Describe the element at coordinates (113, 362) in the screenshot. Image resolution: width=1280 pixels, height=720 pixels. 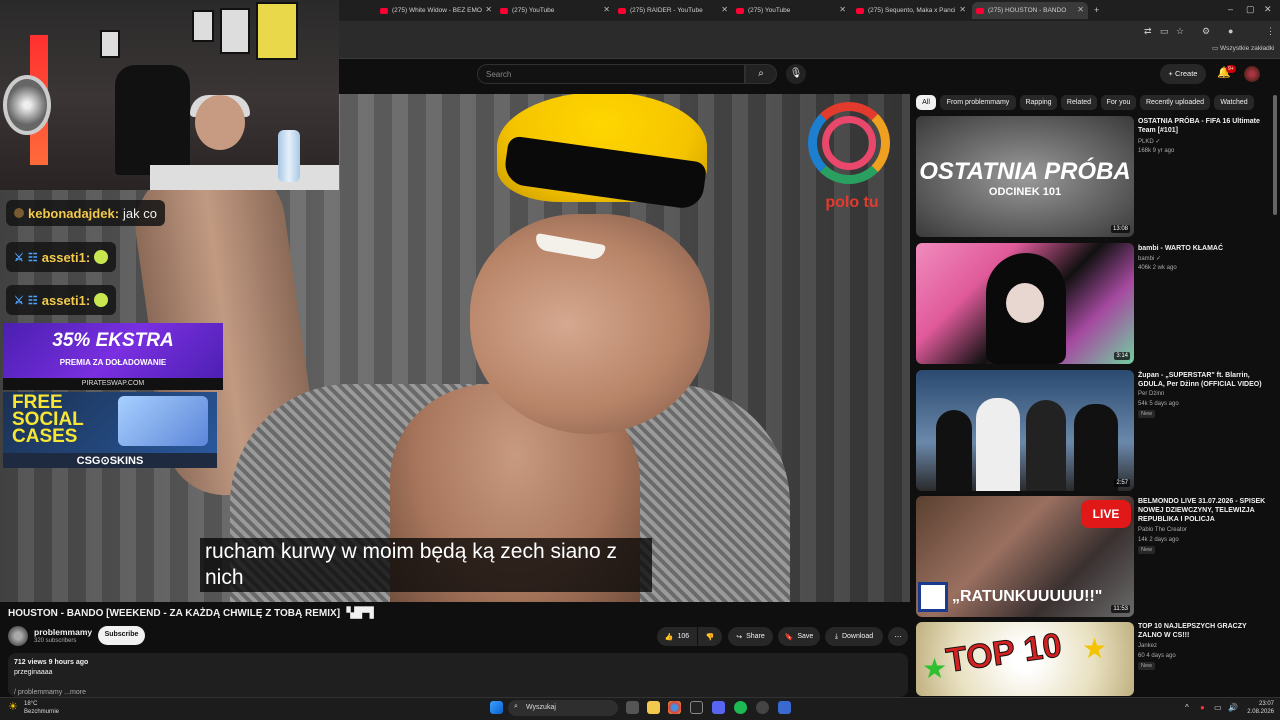
I see `sponsor-subline: PREMIA ZA DOŁADOWANIE` at that location.